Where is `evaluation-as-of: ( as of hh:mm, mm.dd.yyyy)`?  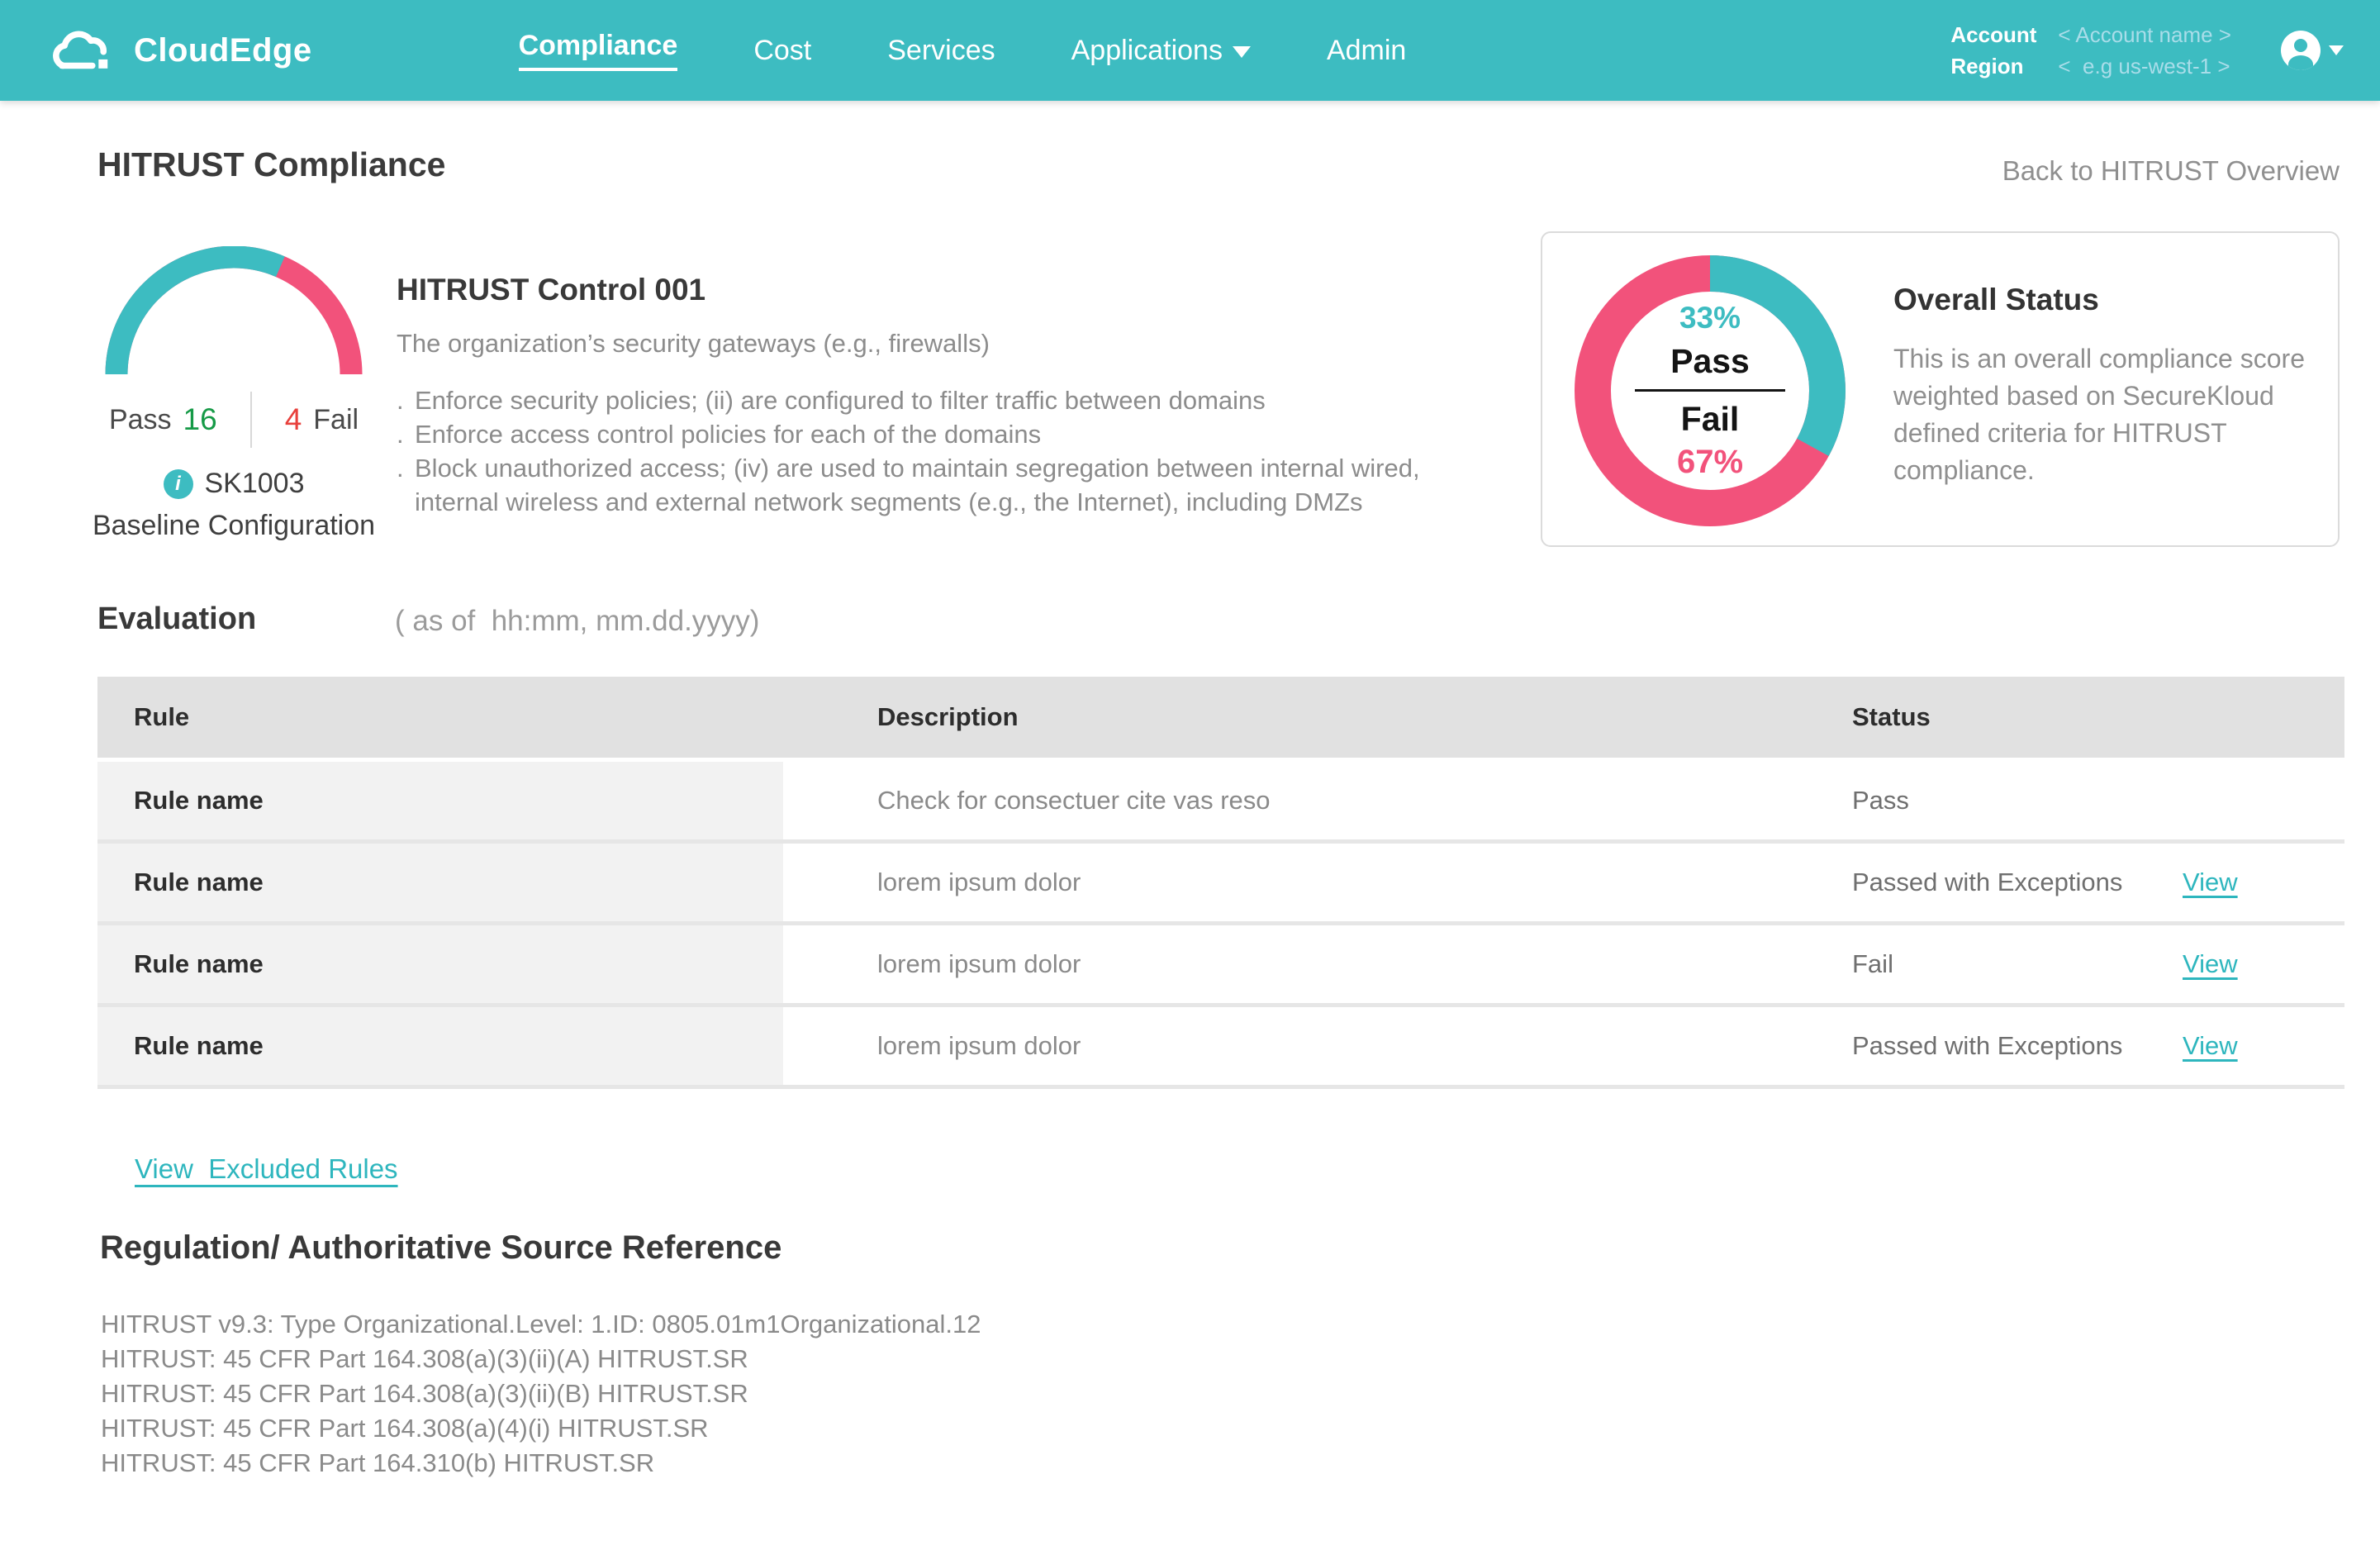
evaluation-as-of: ( as of hh:mm, mm.dd.yyyy) is located at coordinates (577, 621).